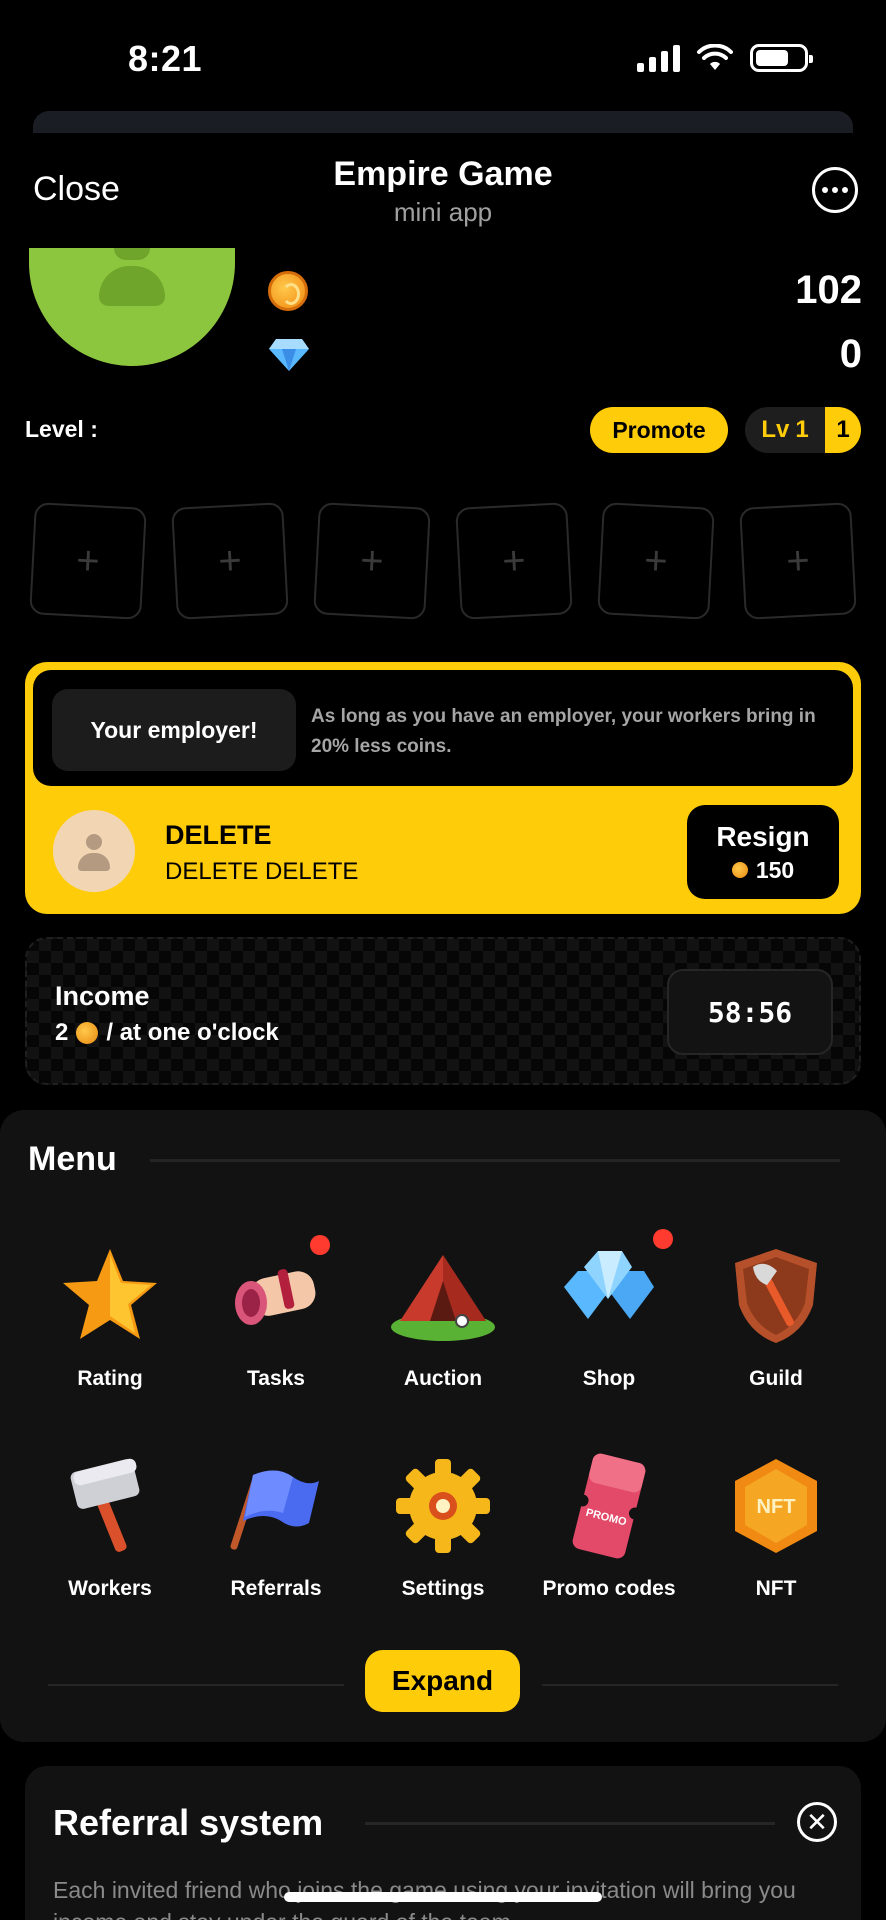 The image size is (886, 1920). What do you see at coordinates (276, 1330) in the screenshot?
I see `menu-item-tasks: Tasks` at bounding box center [276, 1330].